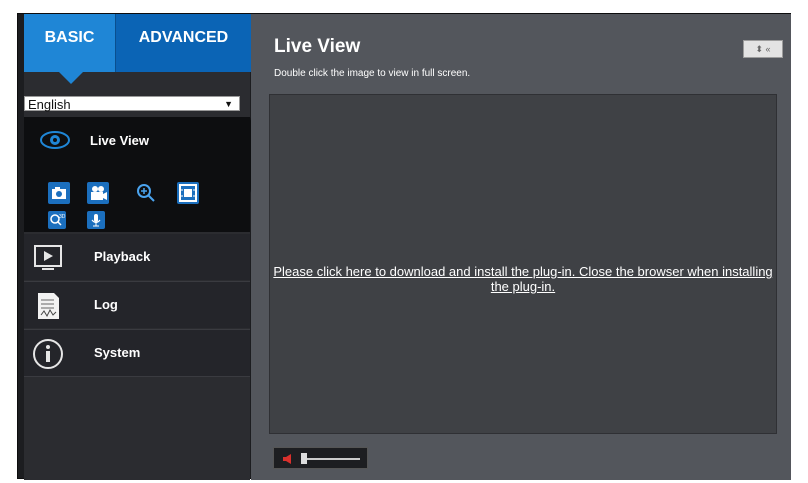 Image resolution: width=808 pixels, height=483 pixels. I want to click on collapse-button: ⬍ «, so click(763, 49).